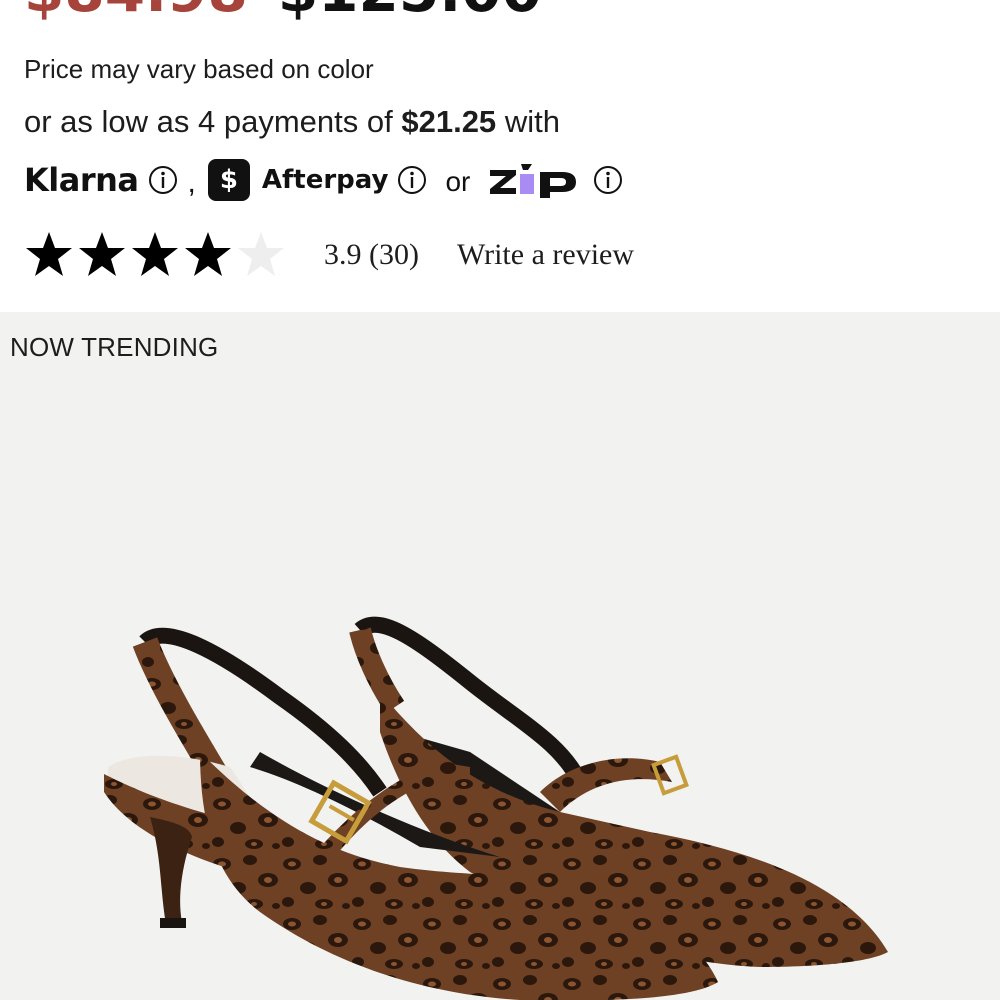  What do you see at coordinates (136, 13) in the screenshot?
I see `sale-price: $84.98` at bounding box center [136, 13].